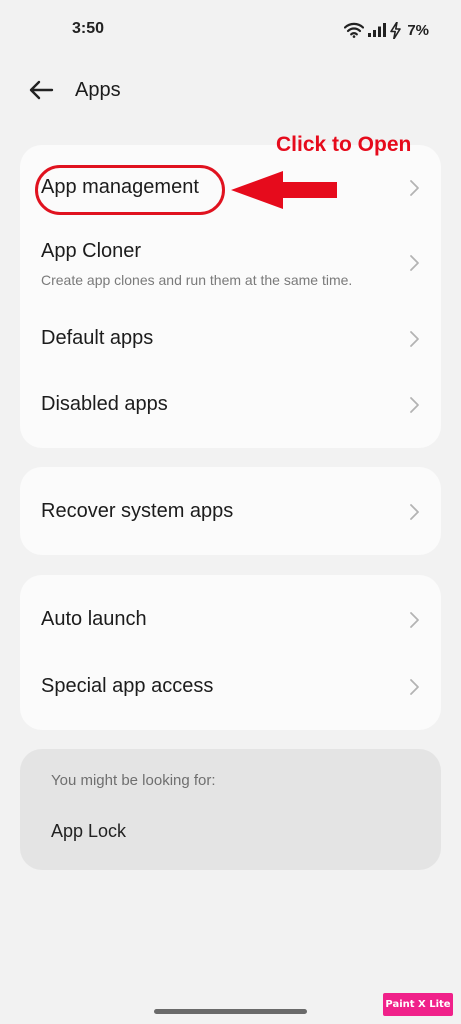 The height and width of the screenshot is (1024, 461). I want to click on signal-icon, so click(377, 30).